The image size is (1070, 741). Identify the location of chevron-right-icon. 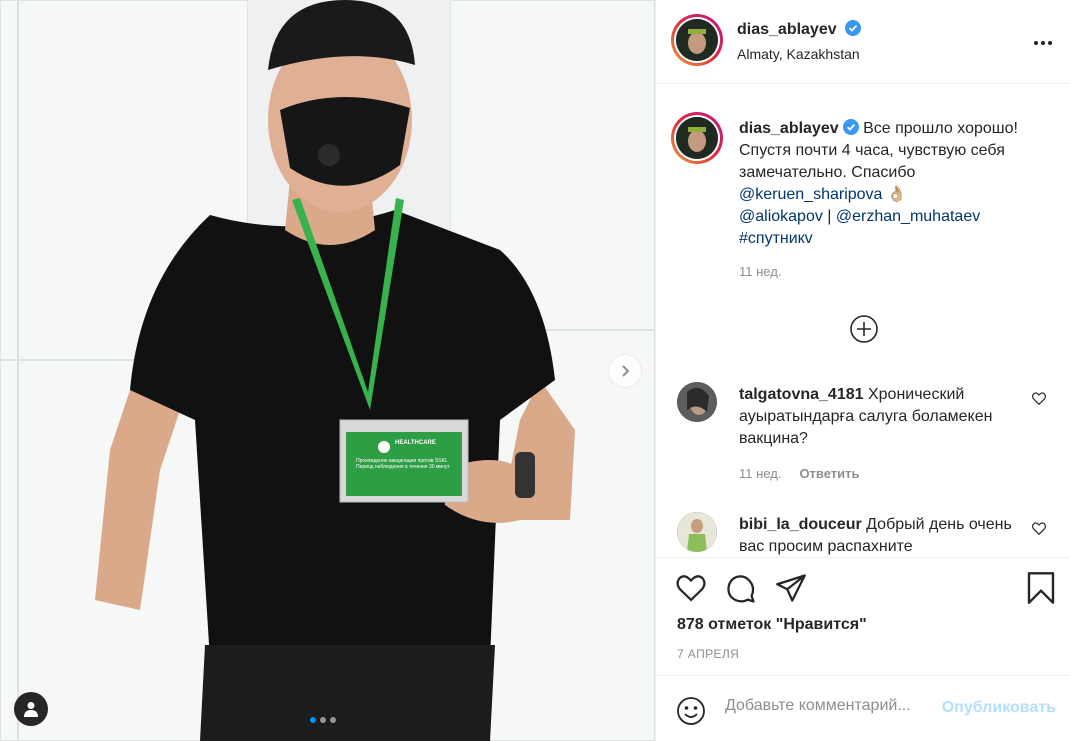
(626, 371).